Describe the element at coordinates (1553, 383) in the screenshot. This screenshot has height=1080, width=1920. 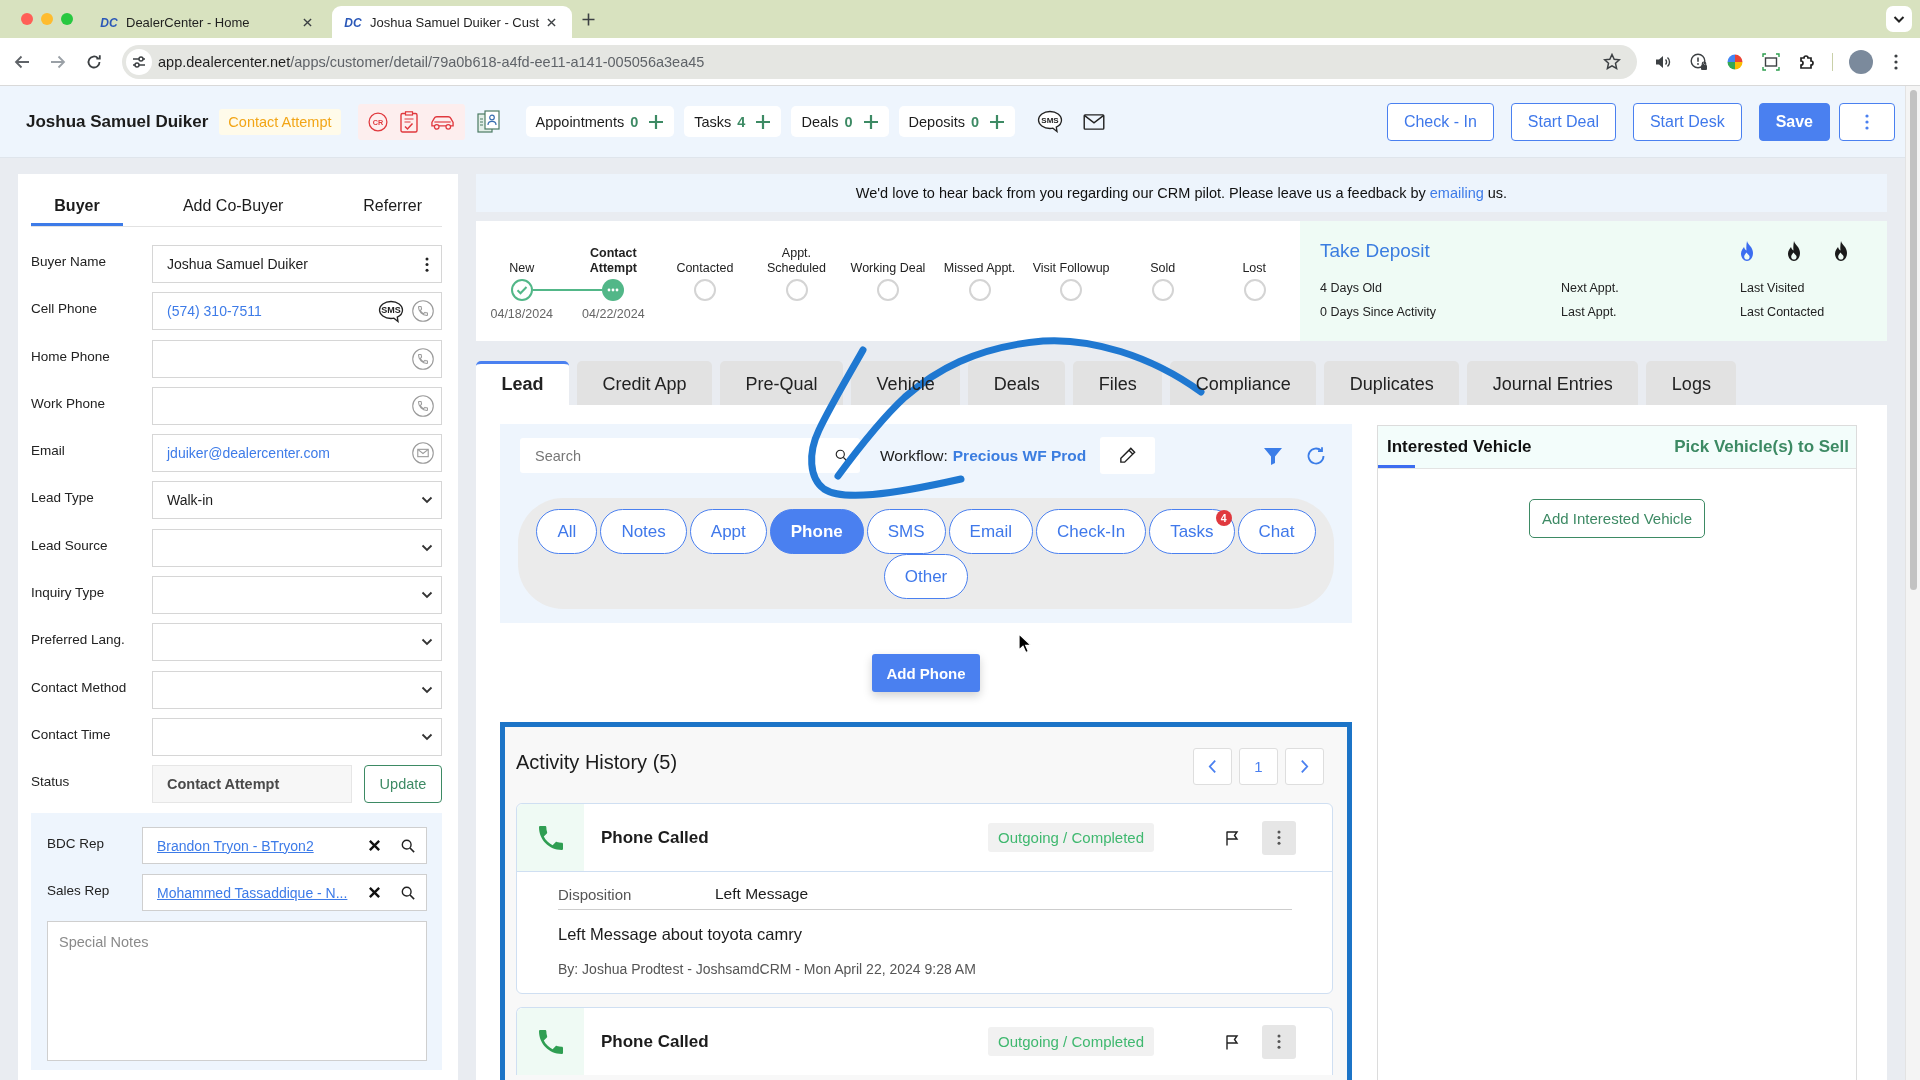
I see `page-tab: Journal Entries` at that location.